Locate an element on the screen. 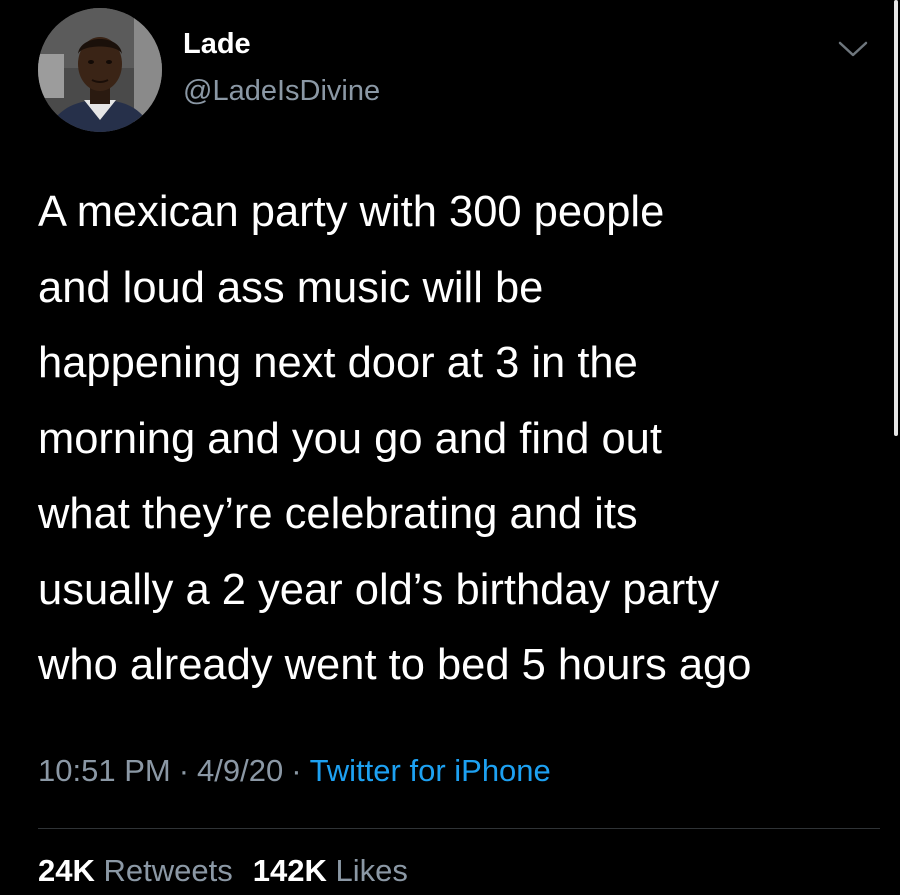  chevron-down-icon is located at coordinates (853, 49).